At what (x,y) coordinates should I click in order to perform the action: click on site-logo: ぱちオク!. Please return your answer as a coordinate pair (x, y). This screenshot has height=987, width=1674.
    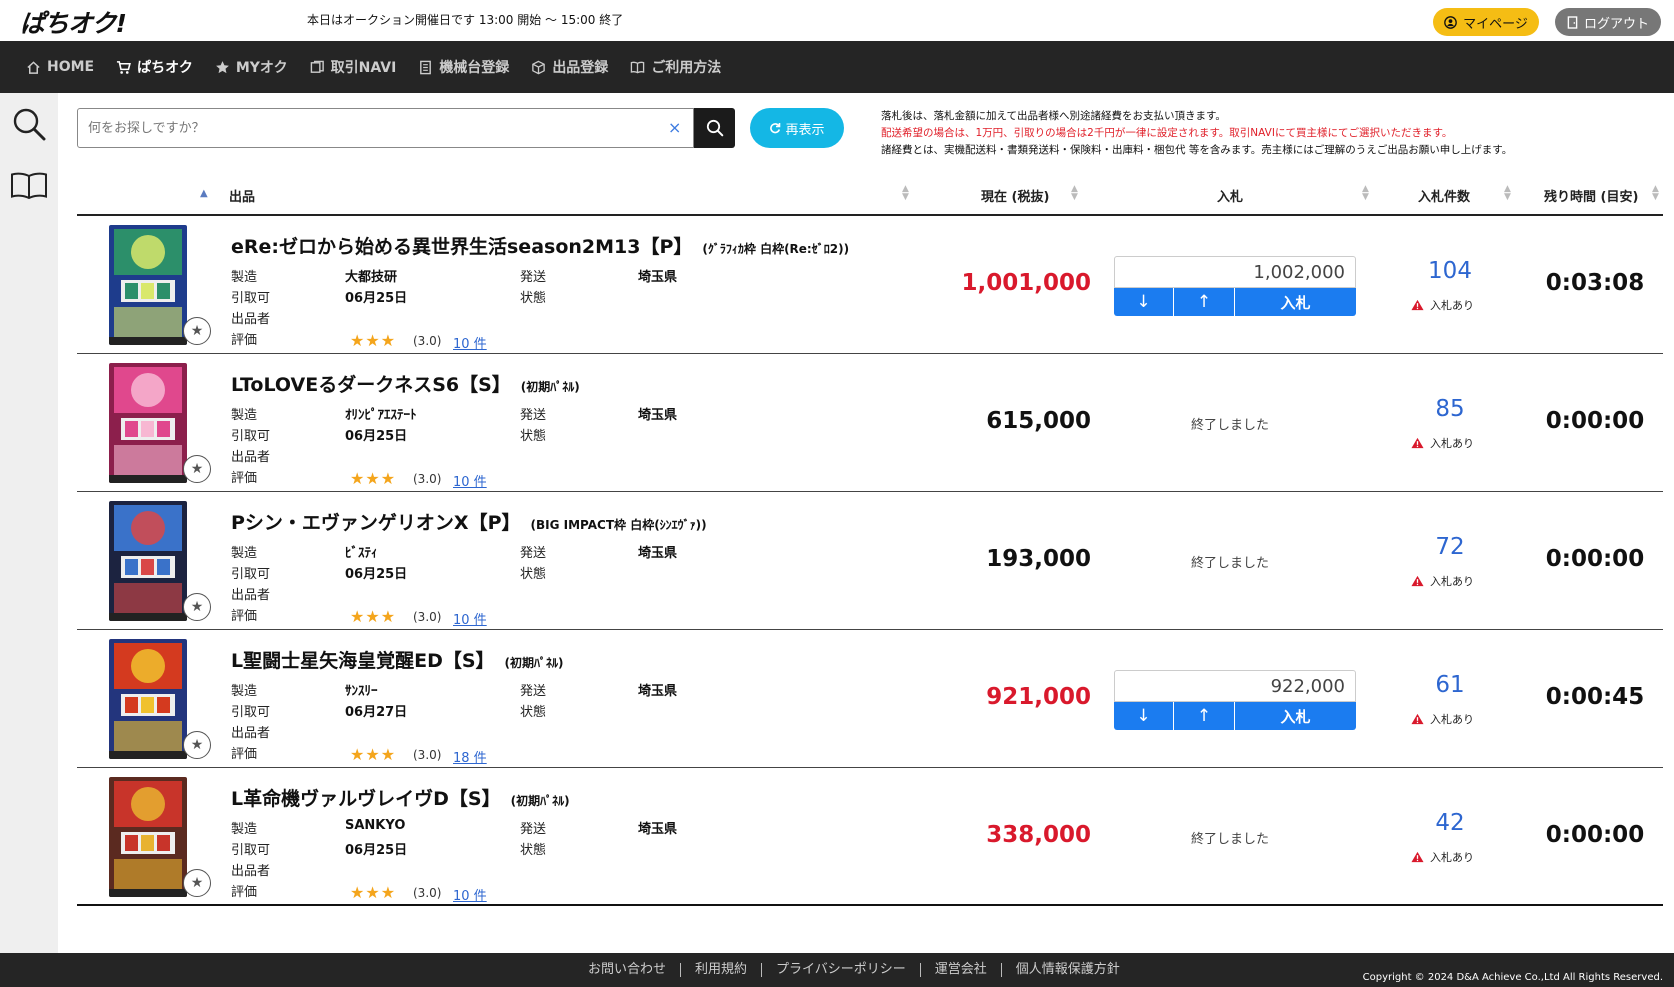
    Looking at the image, I should click on (73, 22).